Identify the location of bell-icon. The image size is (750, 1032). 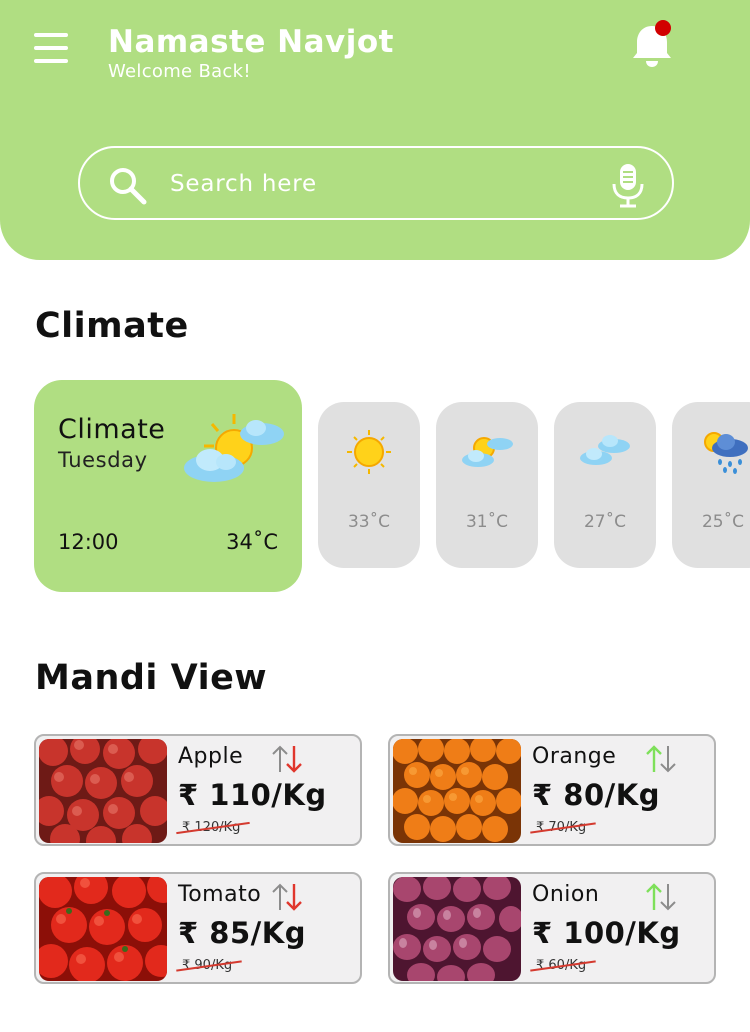
(652, 45).